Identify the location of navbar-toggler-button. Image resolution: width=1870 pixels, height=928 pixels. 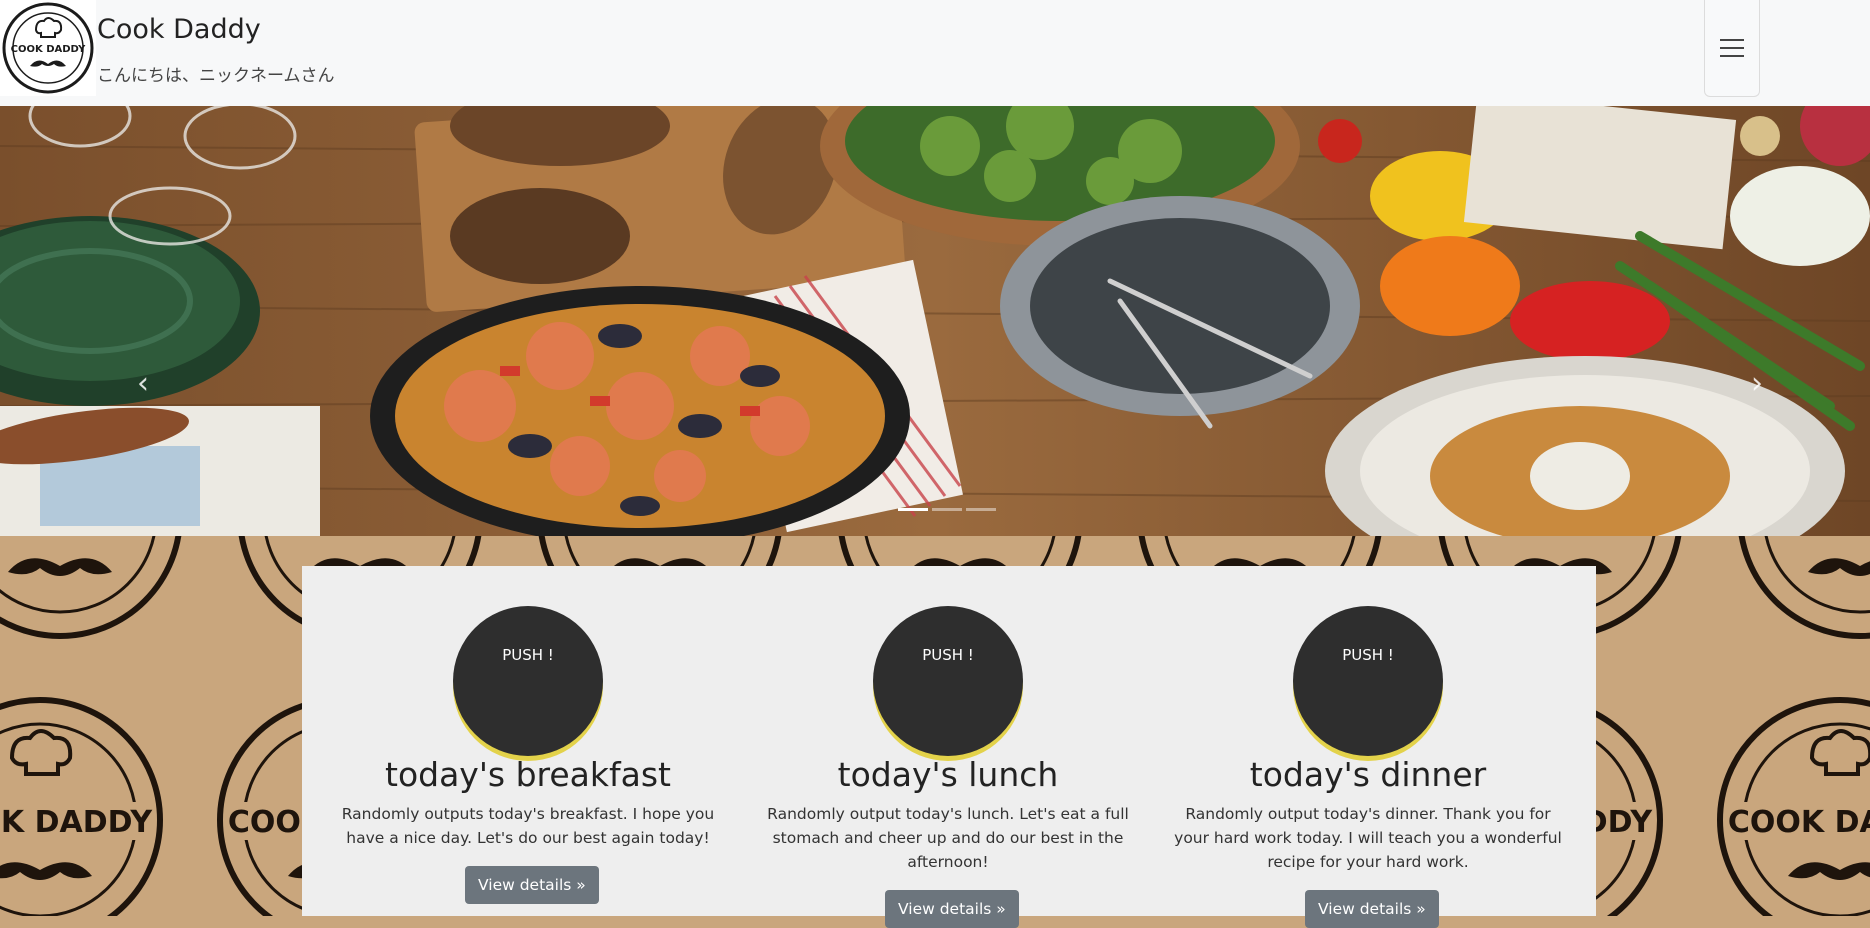
(1732, 48).